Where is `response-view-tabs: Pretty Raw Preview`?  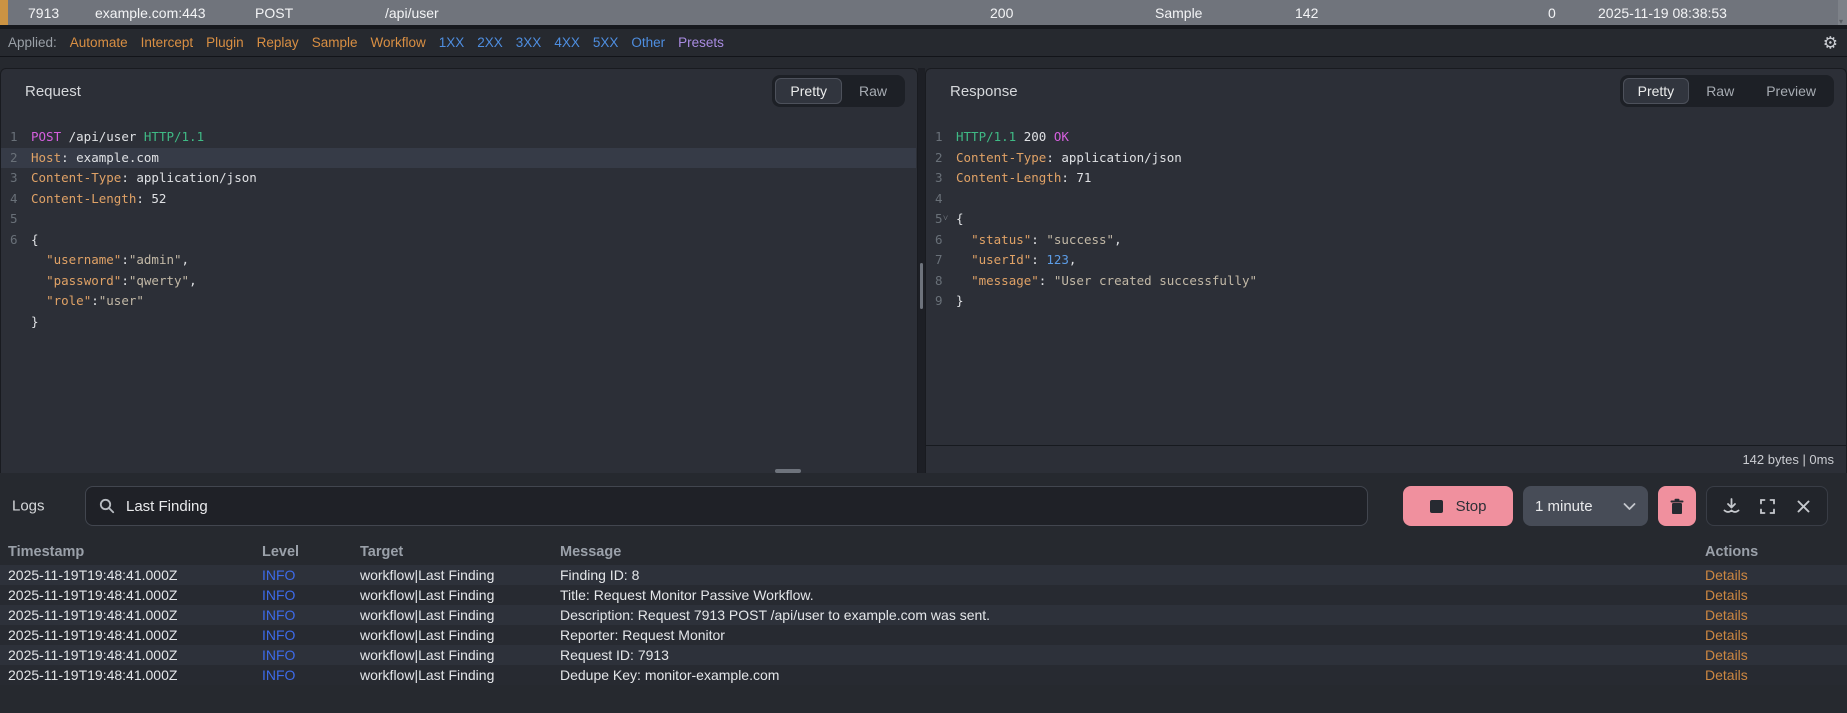
response-view-tabs: Pretty Raw Preview is located at coordinates (1726, 91).